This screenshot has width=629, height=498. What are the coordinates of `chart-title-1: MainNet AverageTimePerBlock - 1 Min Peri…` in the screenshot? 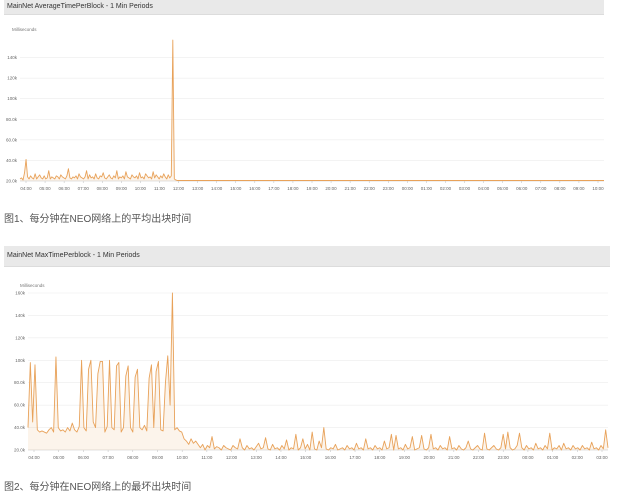 It's located at (304, 7).